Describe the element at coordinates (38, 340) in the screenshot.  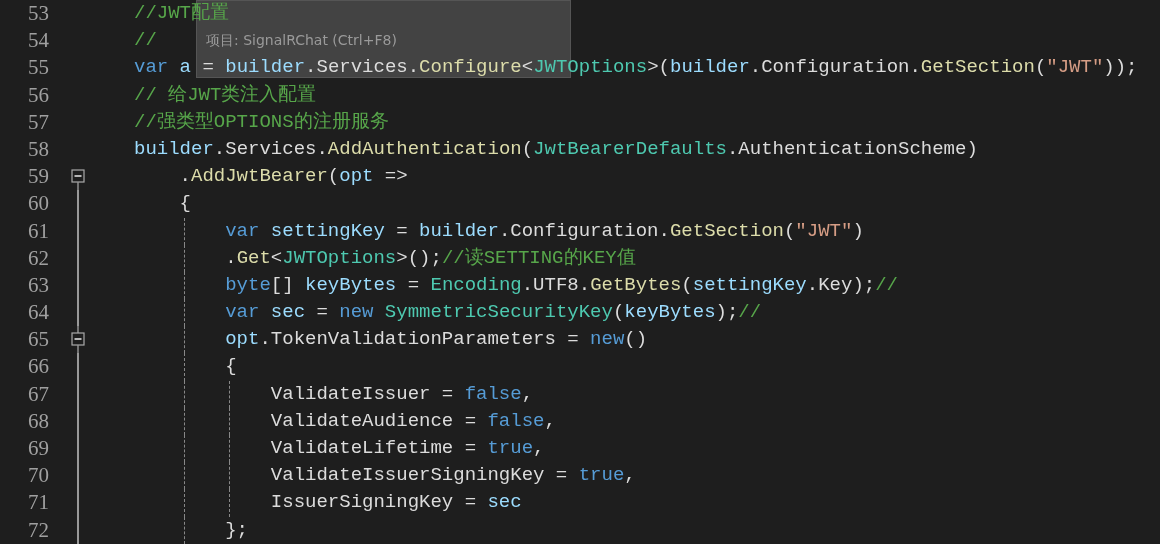
I see `line-number: 65` at that location.